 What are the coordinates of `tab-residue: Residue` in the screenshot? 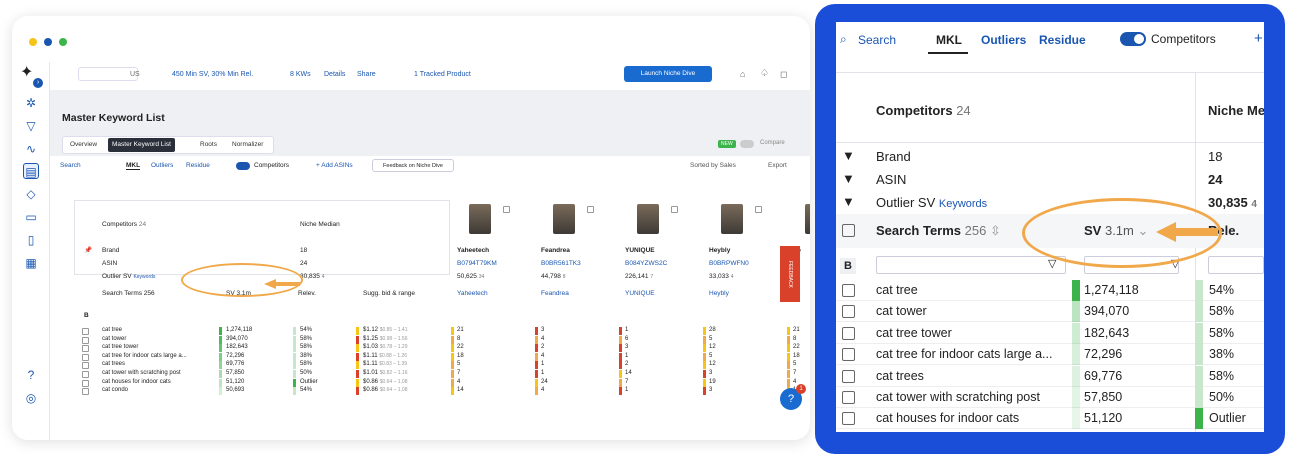 It's located at (198, 165).